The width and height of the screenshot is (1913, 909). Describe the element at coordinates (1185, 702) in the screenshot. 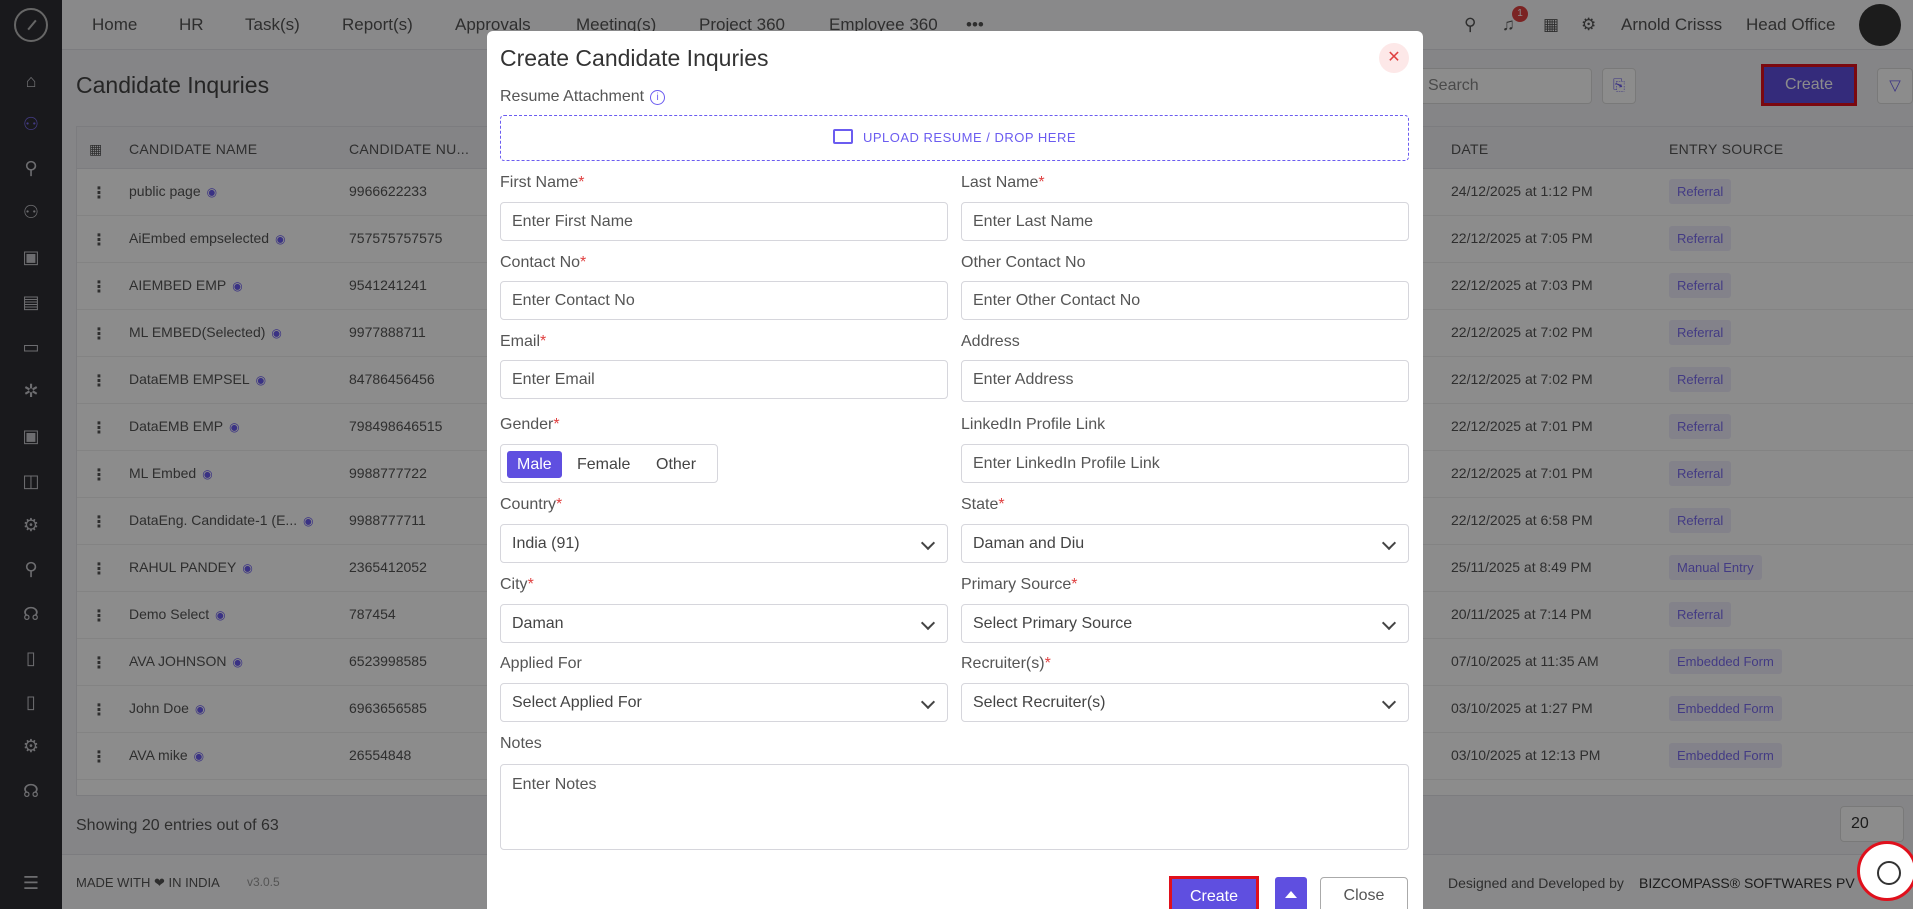

I see `recruiters-select: Select Recruiter(s)` at that location.